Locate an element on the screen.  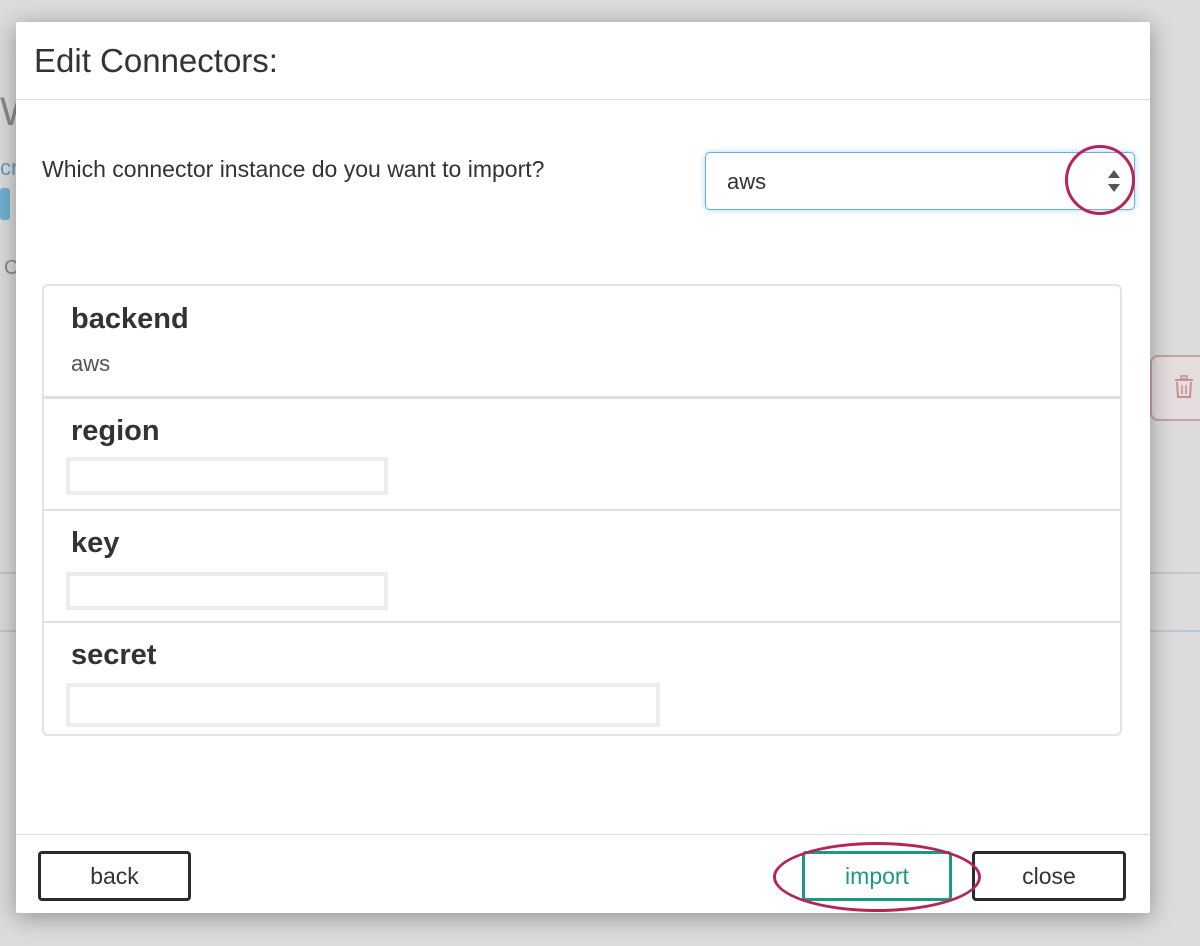
field-row-secret: secret is located at coordinates (582, 678).